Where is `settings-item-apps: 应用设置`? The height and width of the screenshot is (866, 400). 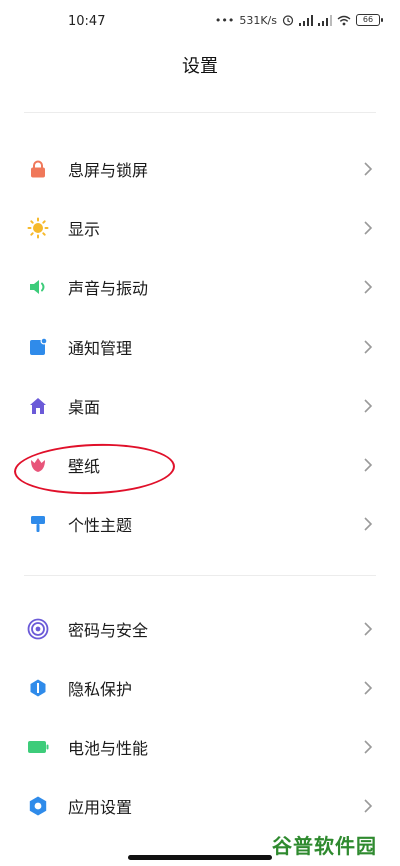 settings-item-apps: 应用设置 is located at coordinates (200, 806).